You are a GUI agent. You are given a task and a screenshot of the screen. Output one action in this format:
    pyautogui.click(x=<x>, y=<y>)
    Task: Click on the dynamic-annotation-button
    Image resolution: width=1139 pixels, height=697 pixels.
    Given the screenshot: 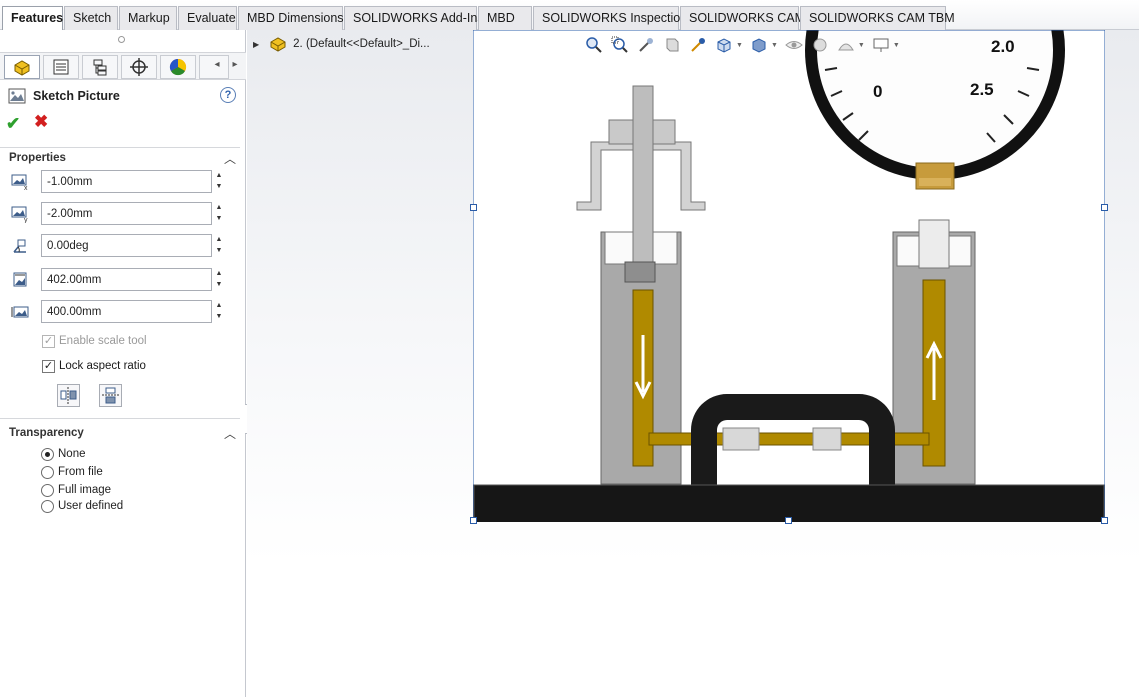 What is the action you would take?
    pyautogui.click(x=698, y=45)
    